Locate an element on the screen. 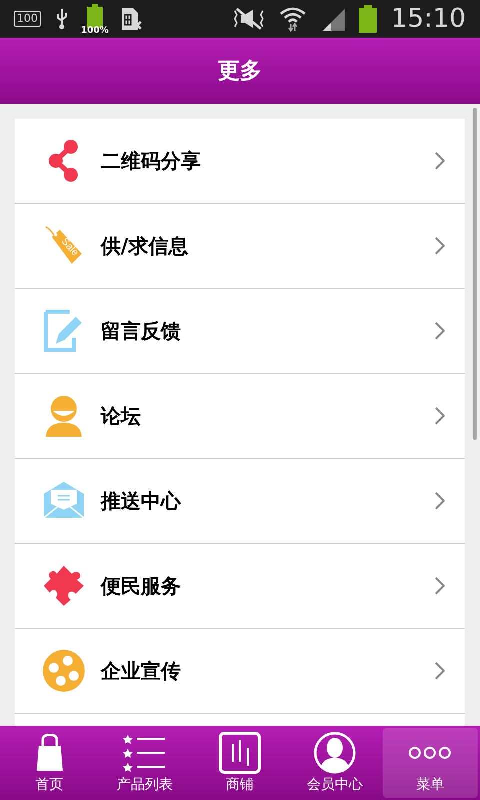  menu-item: 论坛 is located at coordinates (240, 416).